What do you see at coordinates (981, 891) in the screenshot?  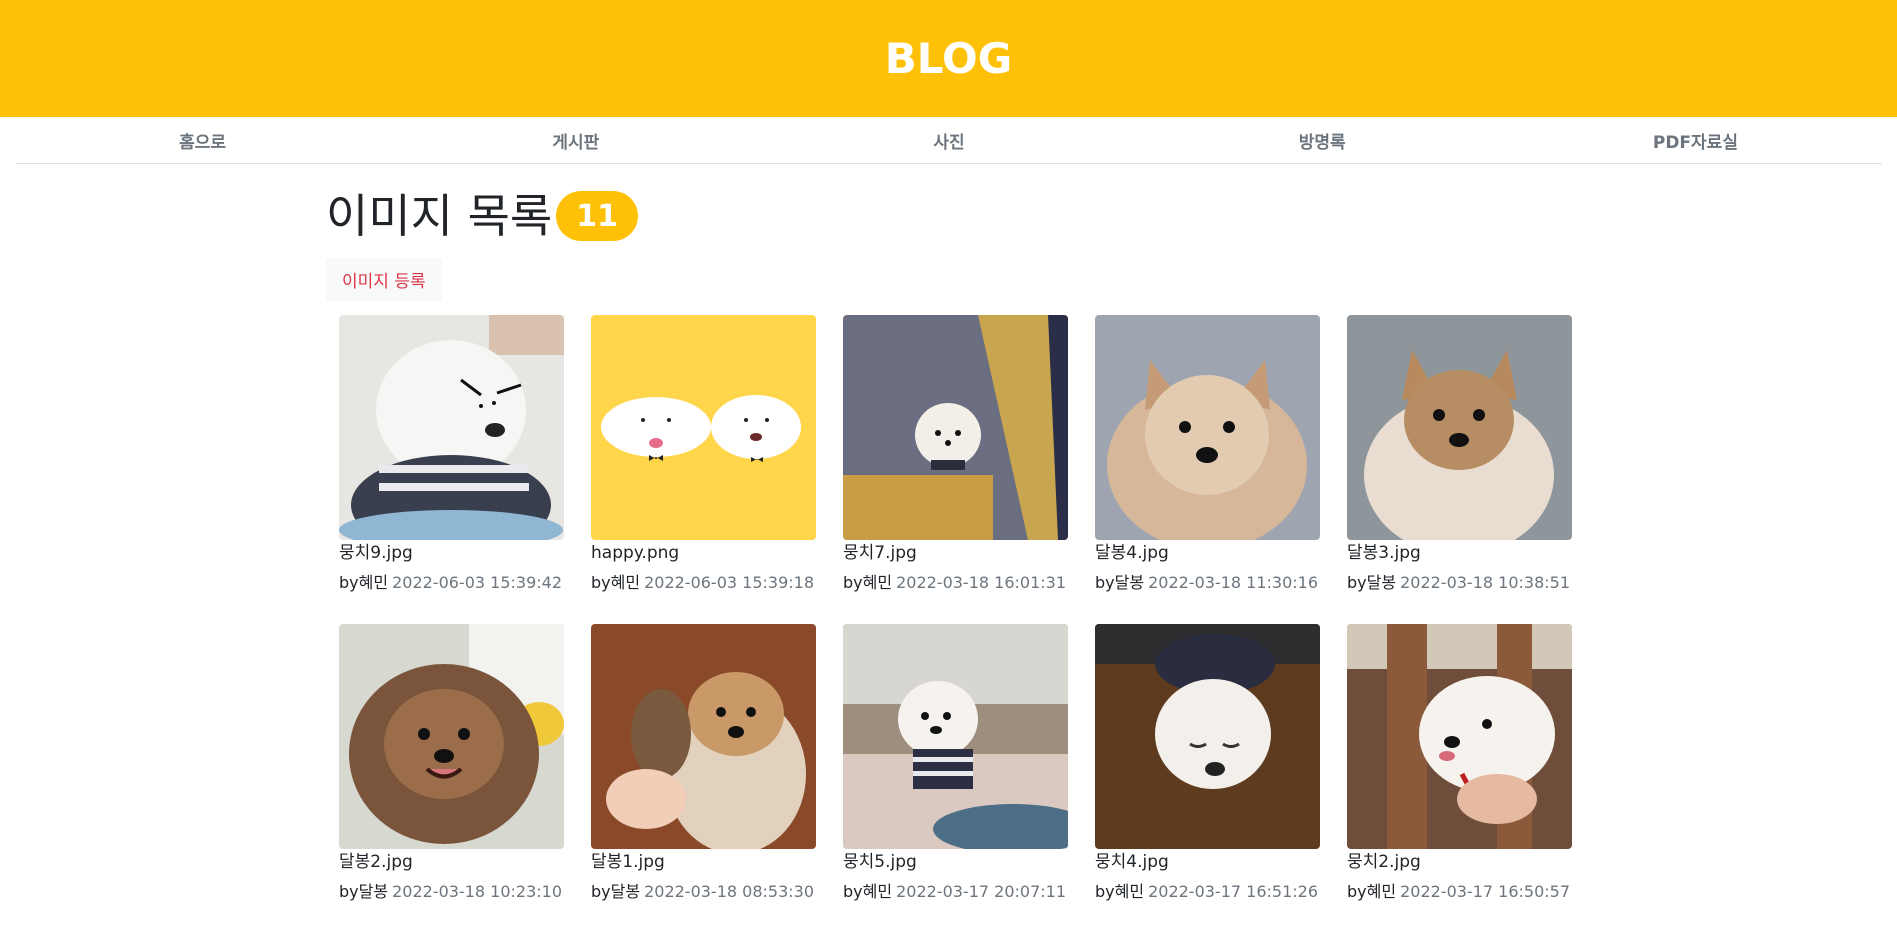 I see `image-date: 2022-03-17 20:07:11` at bounding box center [981, 891].